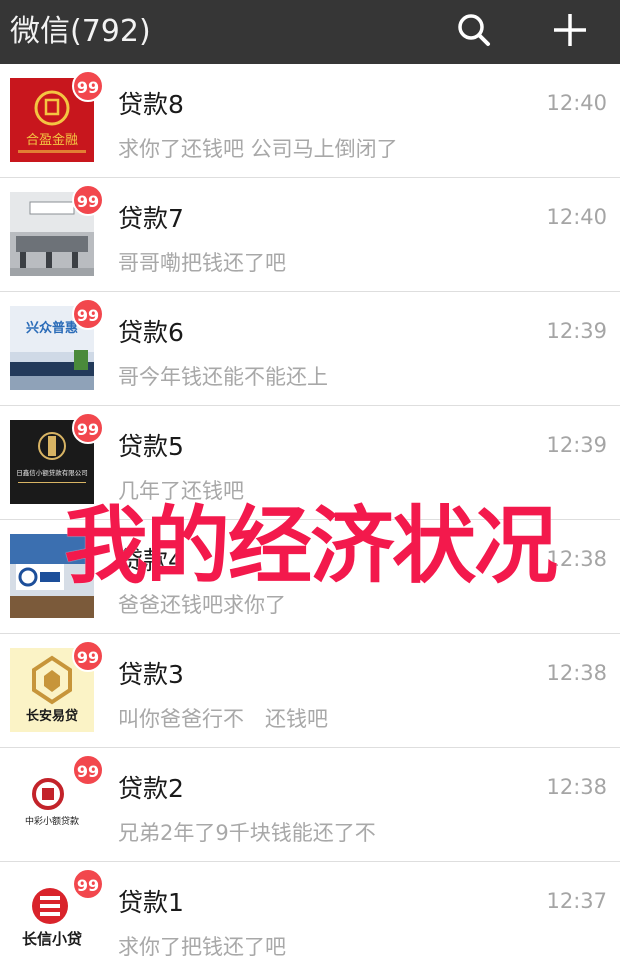 Image resolution: width=620 pixels, height=964 pixels. Describe the element at coordinates (310, 546) in the screenshot. I see `overlay-caption: 我的经济状况` at that location.